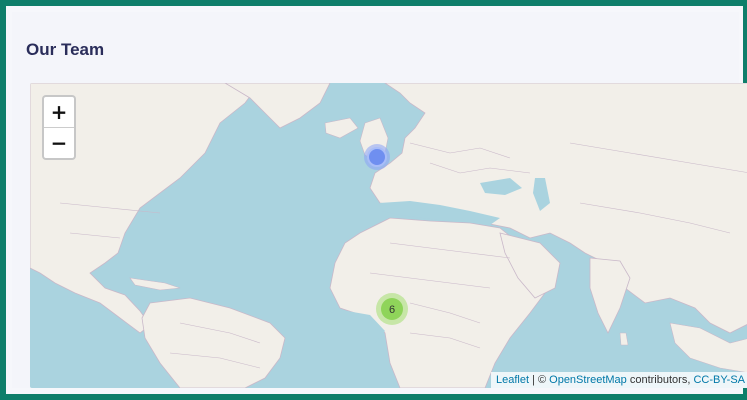  I want to click on cluster-count: 6, so click(392, 310).